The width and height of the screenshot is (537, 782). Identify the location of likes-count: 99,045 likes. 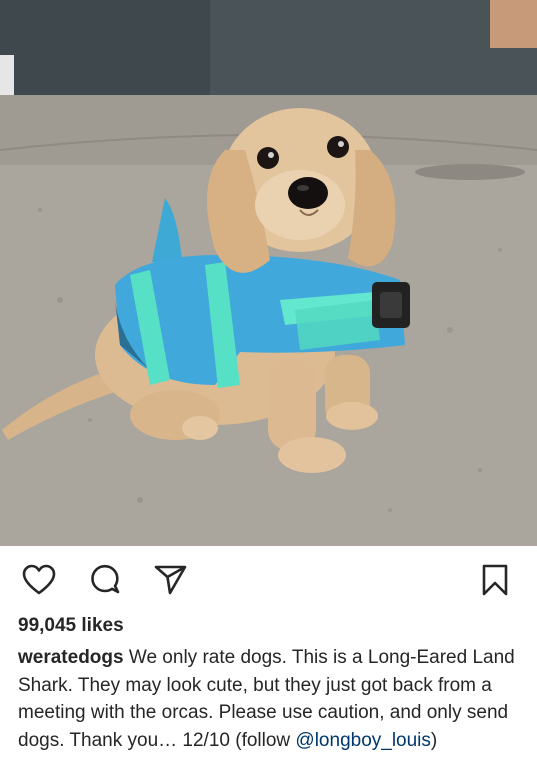
(71, 626).